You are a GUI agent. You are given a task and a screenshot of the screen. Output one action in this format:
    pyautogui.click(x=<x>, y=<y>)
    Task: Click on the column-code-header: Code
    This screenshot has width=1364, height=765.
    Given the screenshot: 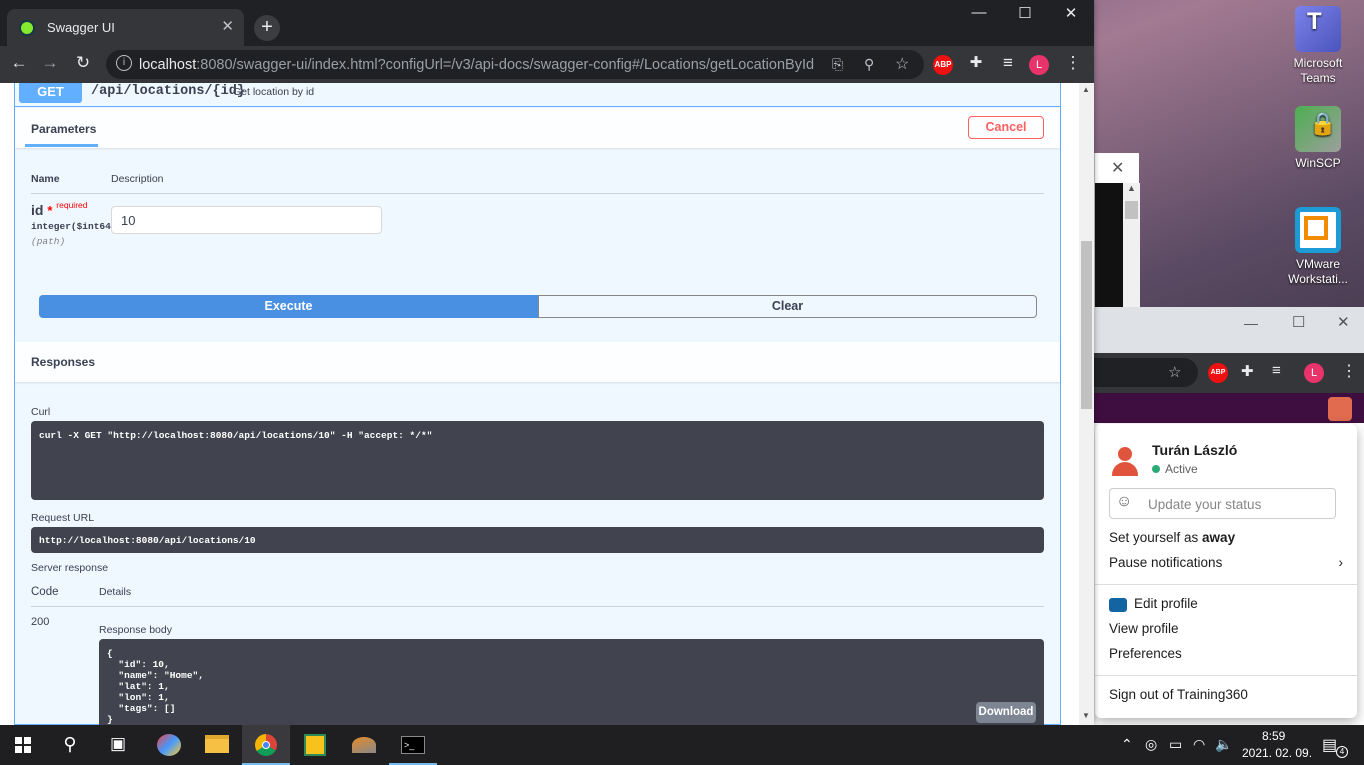 What is the action you would take?
    pyautogui.click(x=45, y=592)
    